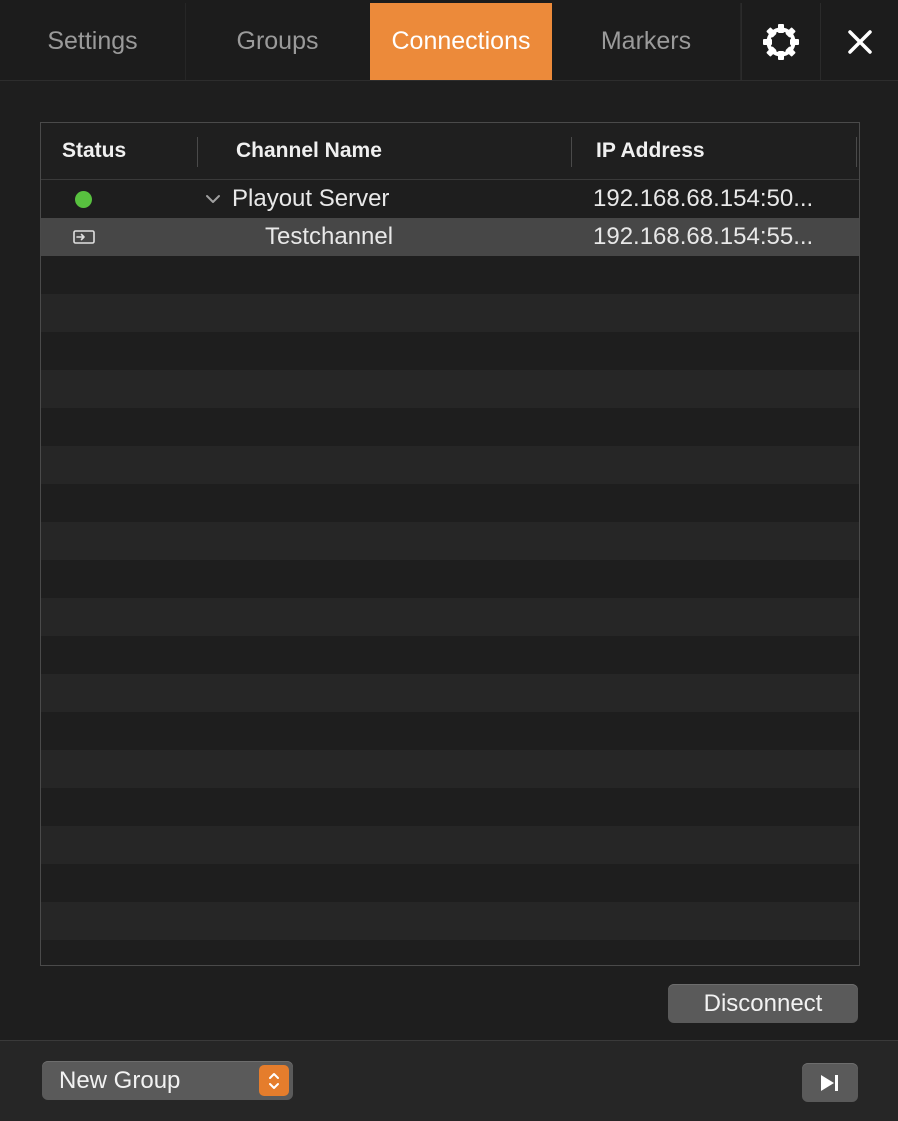 This screenshot has width=898, height=1121. Describe the element at coordinates (84, 237) in the screenshot. I see `channel-input-icon` at that location.